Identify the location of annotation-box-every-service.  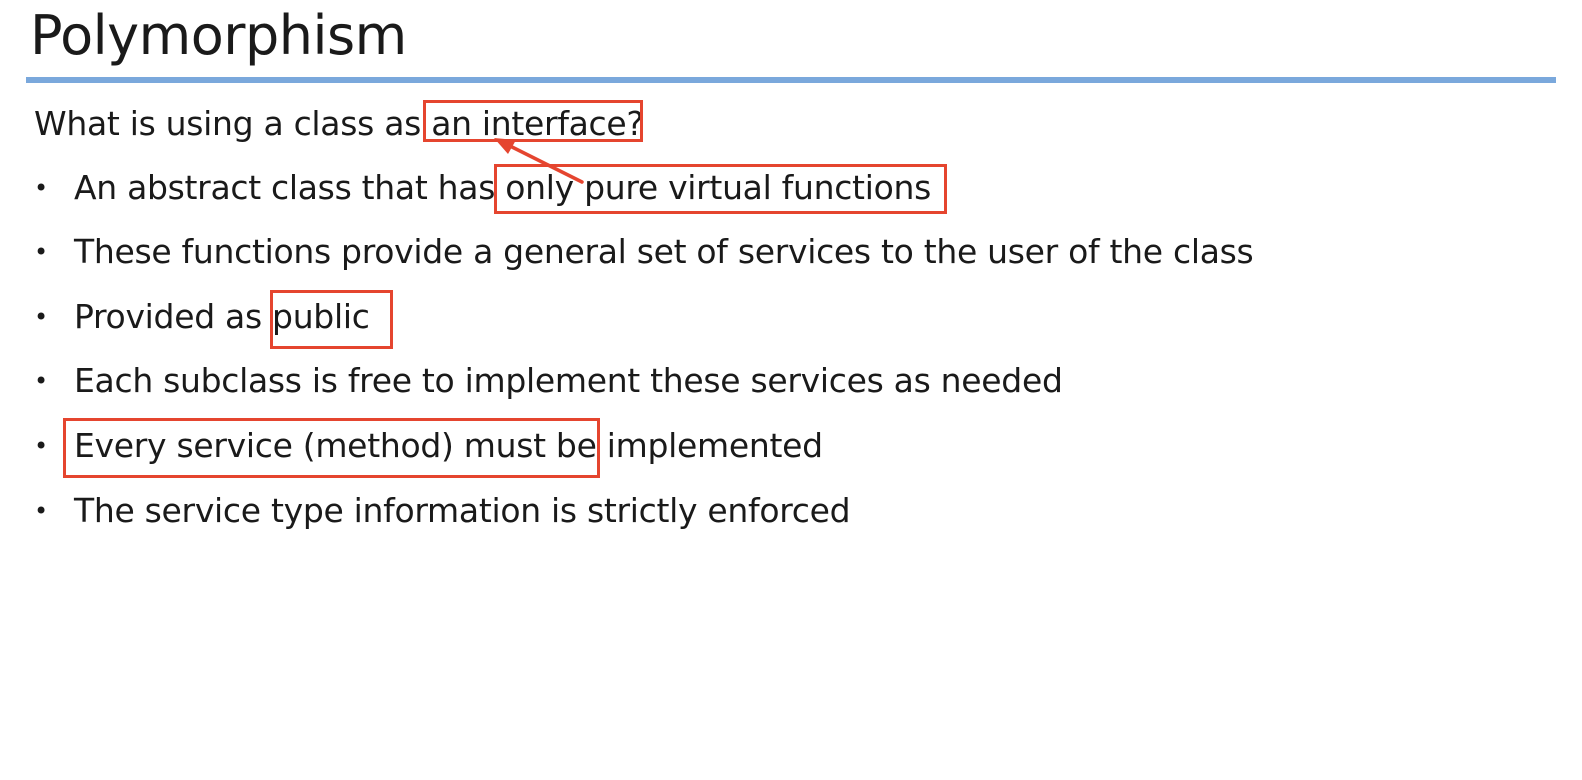
(331, 448).